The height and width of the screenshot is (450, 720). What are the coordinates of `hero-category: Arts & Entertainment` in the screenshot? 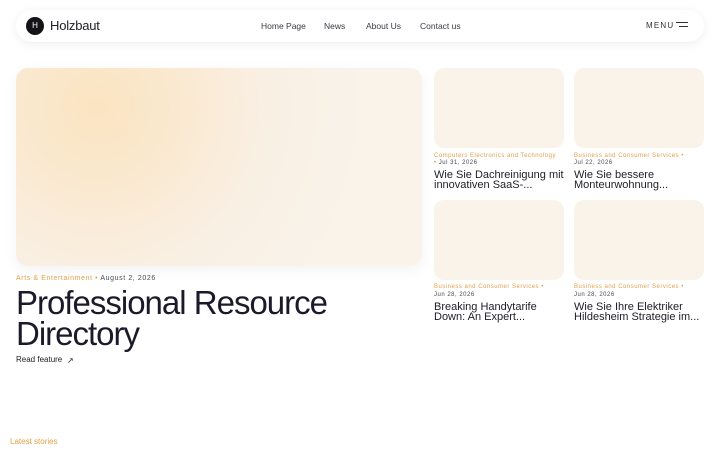 It's located at (54, 278).